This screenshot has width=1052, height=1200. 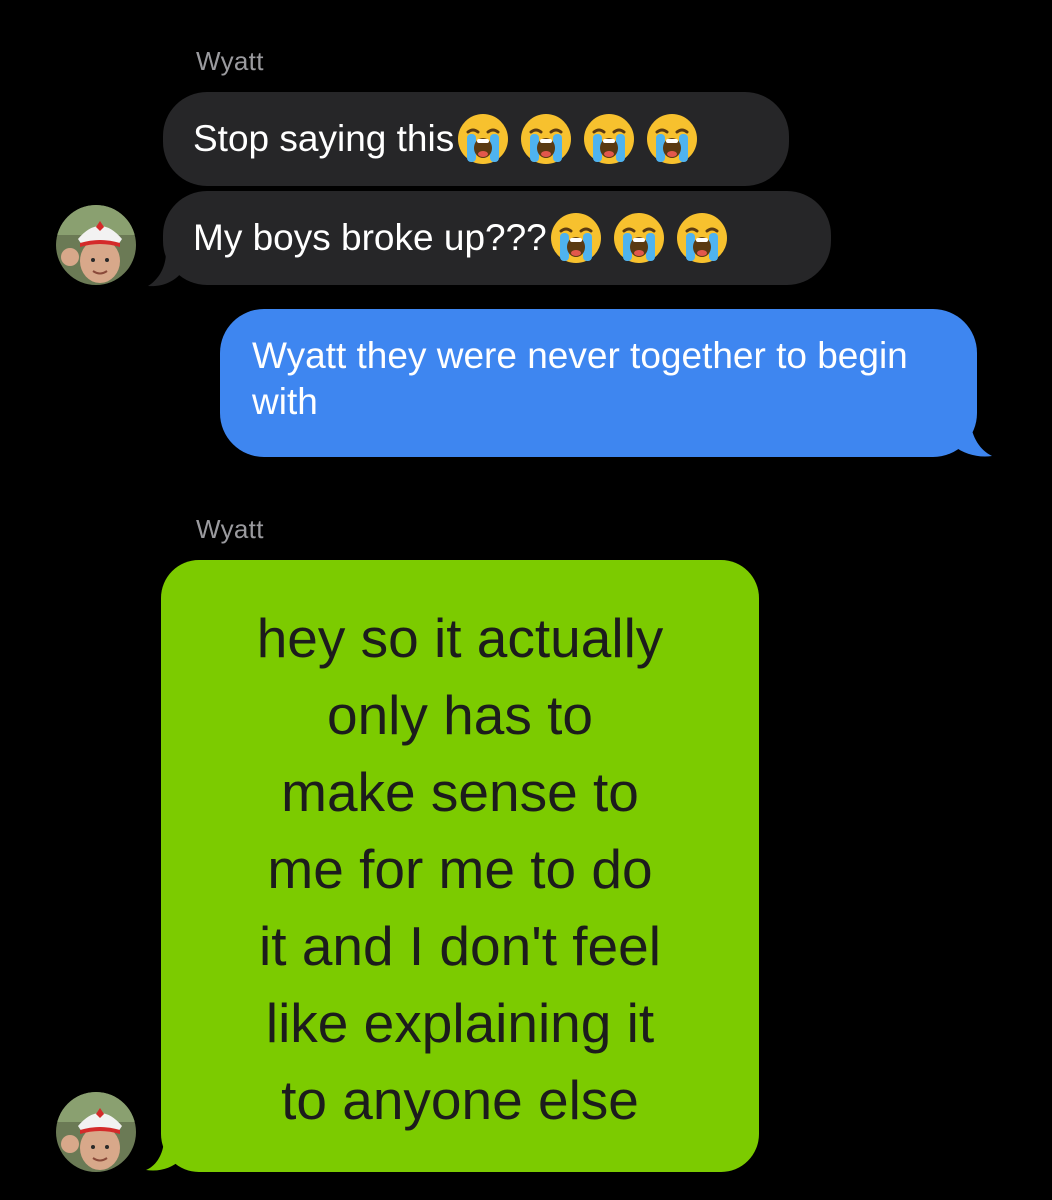 I want to click on incoming-message-bubble: My boys broke up???, so click(x=497, y=238).